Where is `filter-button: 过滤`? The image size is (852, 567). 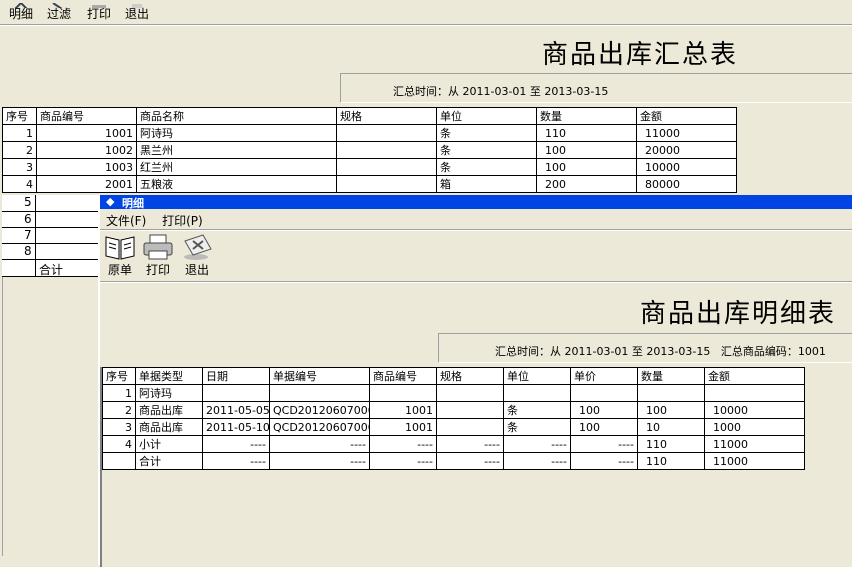 filter-button: 过滤 is located at coordinates (59, 10).